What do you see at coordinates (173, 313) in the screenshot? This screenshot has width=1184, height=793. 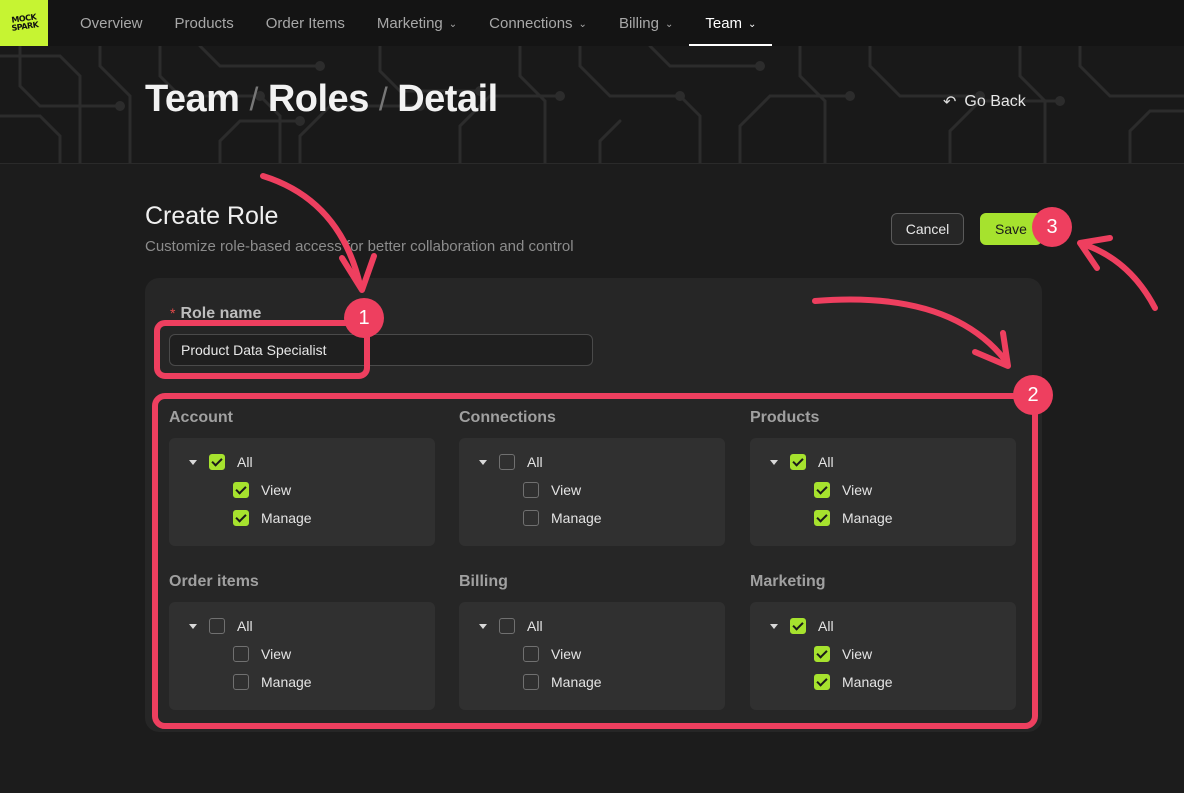 I see `required-marker: *` at bounding box center [173, 313].